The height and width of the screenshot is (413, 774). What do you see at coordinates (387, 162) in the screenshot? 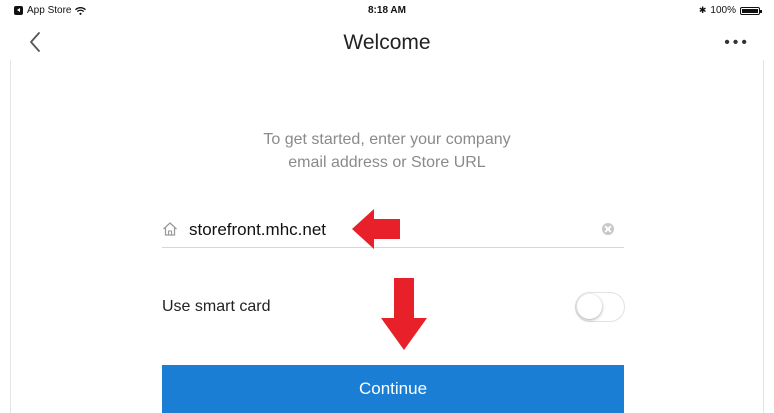
I see `intro-line-2: email address or Store URL` at bounding box center [387, 162].